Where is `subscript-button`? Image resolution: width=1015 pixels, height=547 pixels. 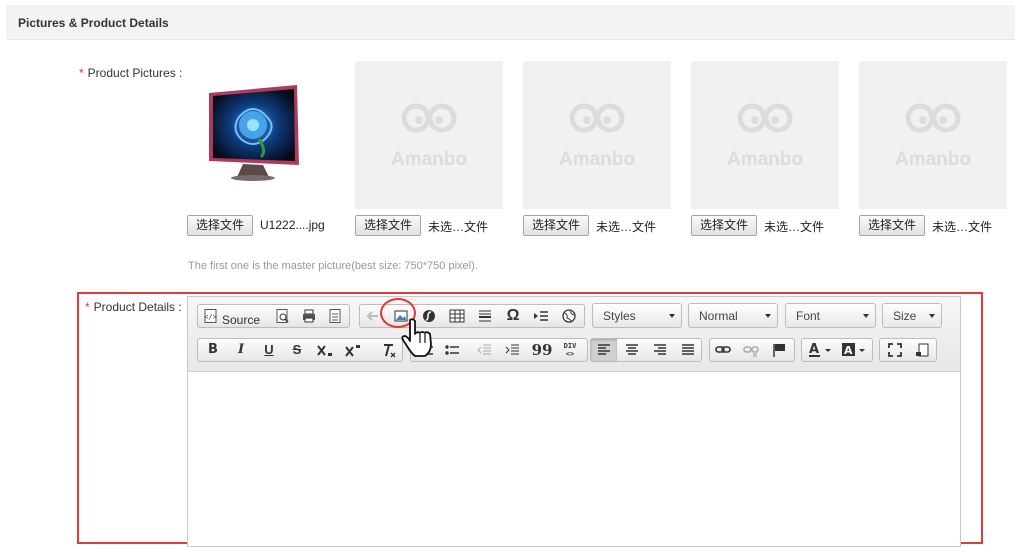 subscript-button is located at coordinates (325, 350).